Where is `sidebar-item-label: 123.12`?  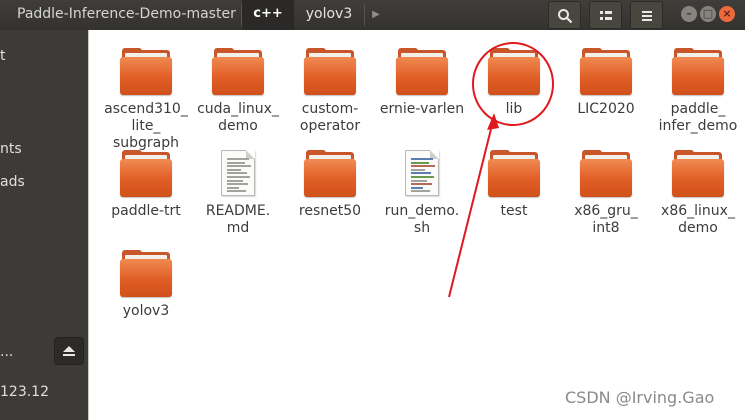 sidebar-item-label: 123.12 is located at coordinates (24, 392).